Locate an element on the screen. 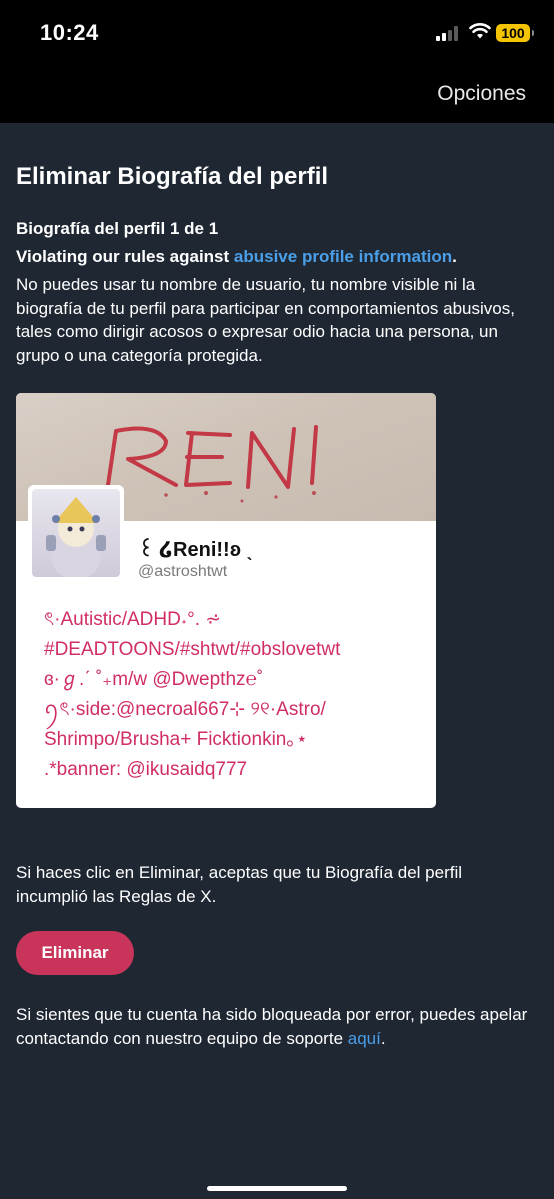  bio-count: Biografía del perfil 1 de 1 is located at coordinates (117, 228).